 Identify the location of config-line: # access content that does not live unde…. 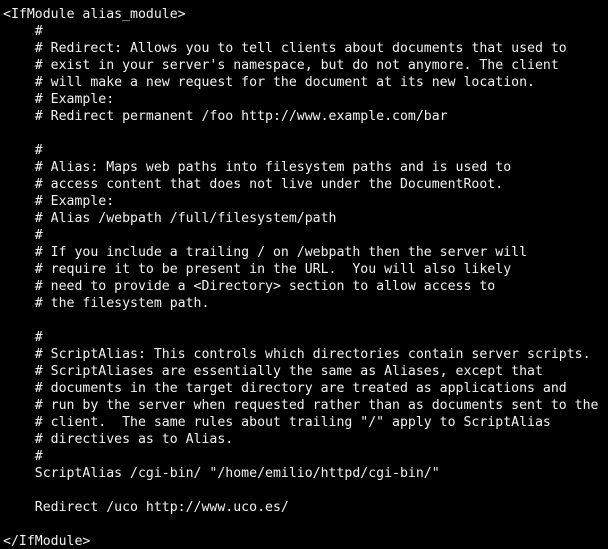
(253, 184).